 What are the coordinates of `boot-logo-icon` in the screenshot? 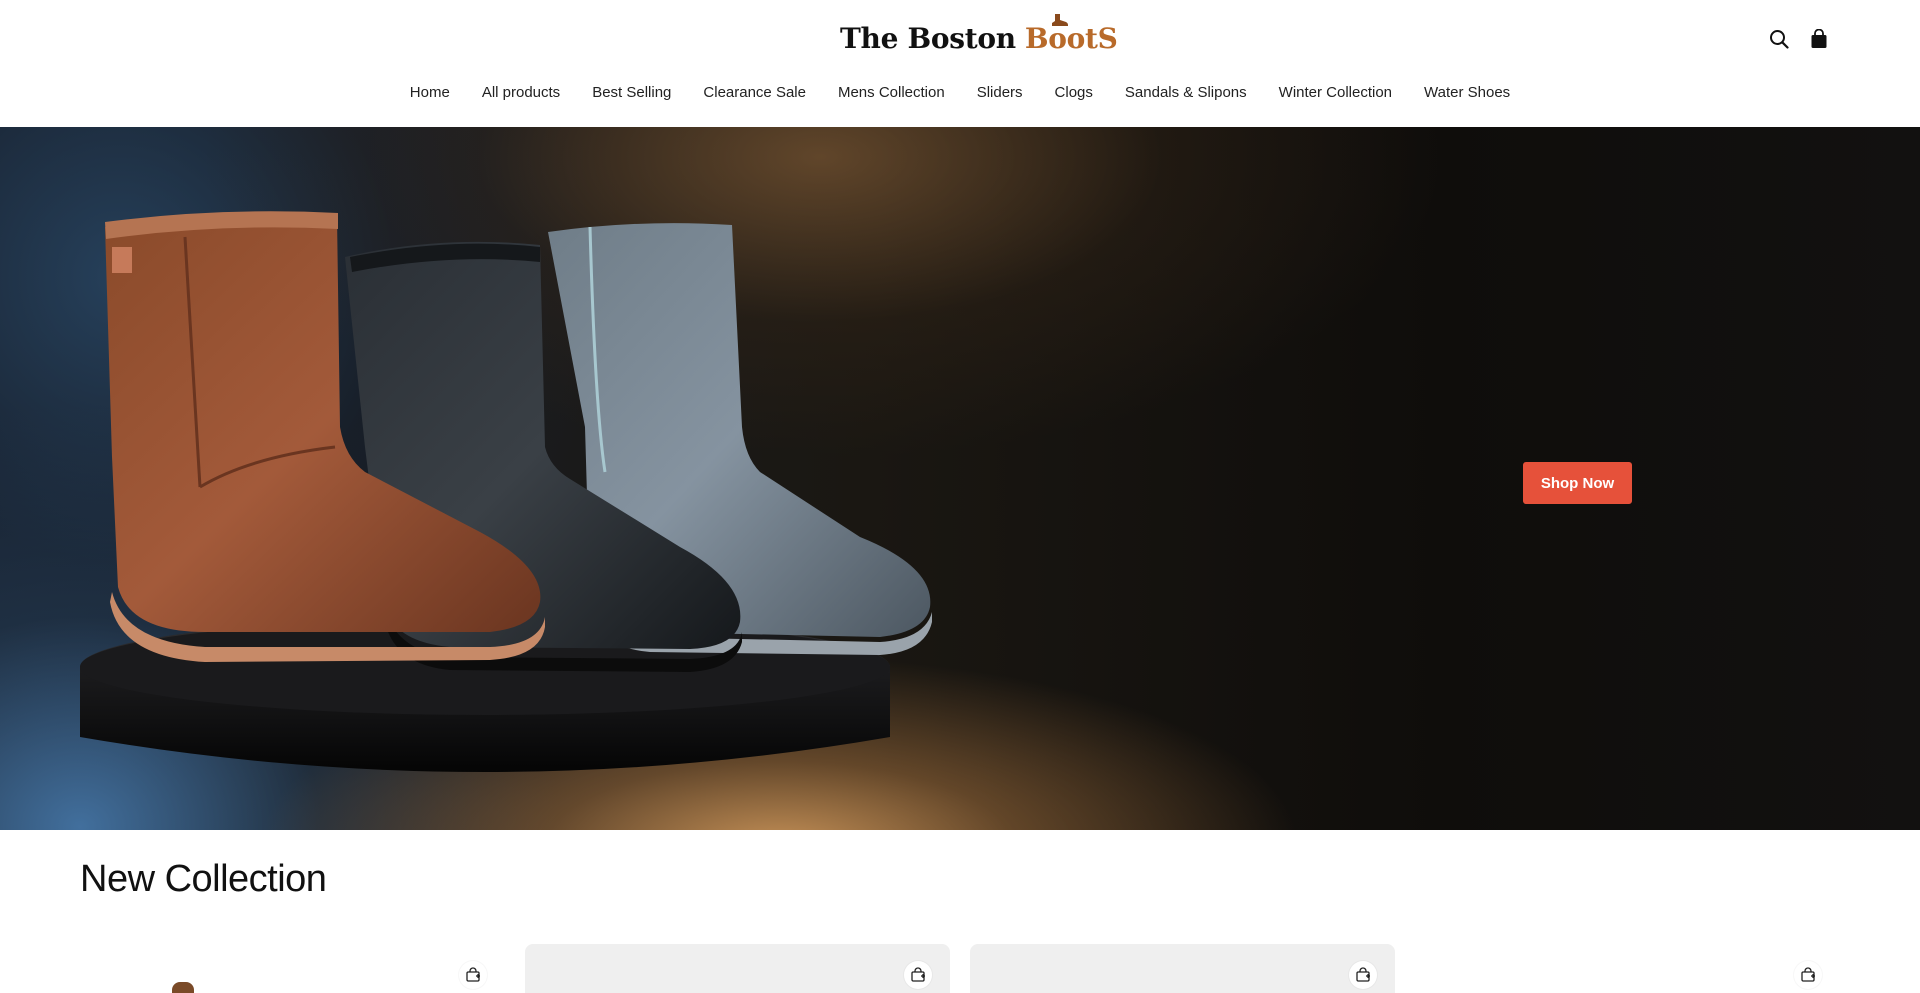 It's located at (1059, 20).